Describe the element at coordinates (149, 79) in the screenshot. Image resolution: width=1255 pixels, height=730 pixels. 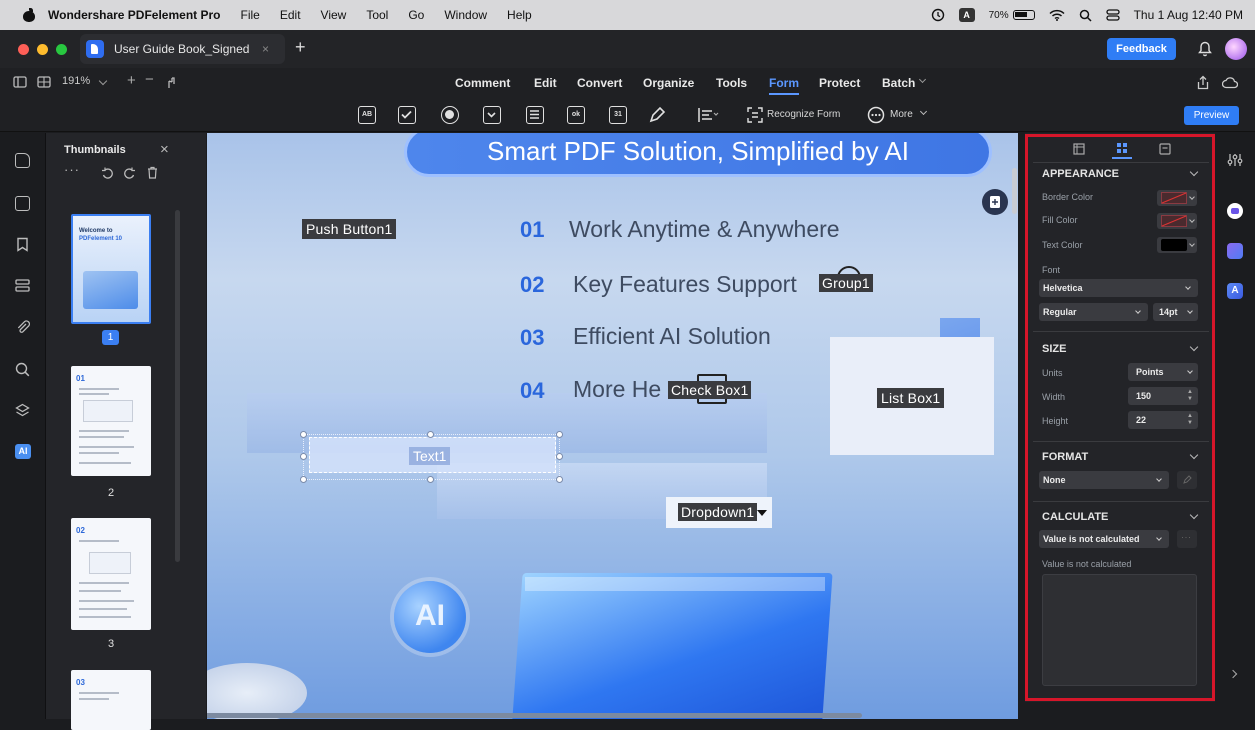
I see `zoom-out-icon: −` at that location.